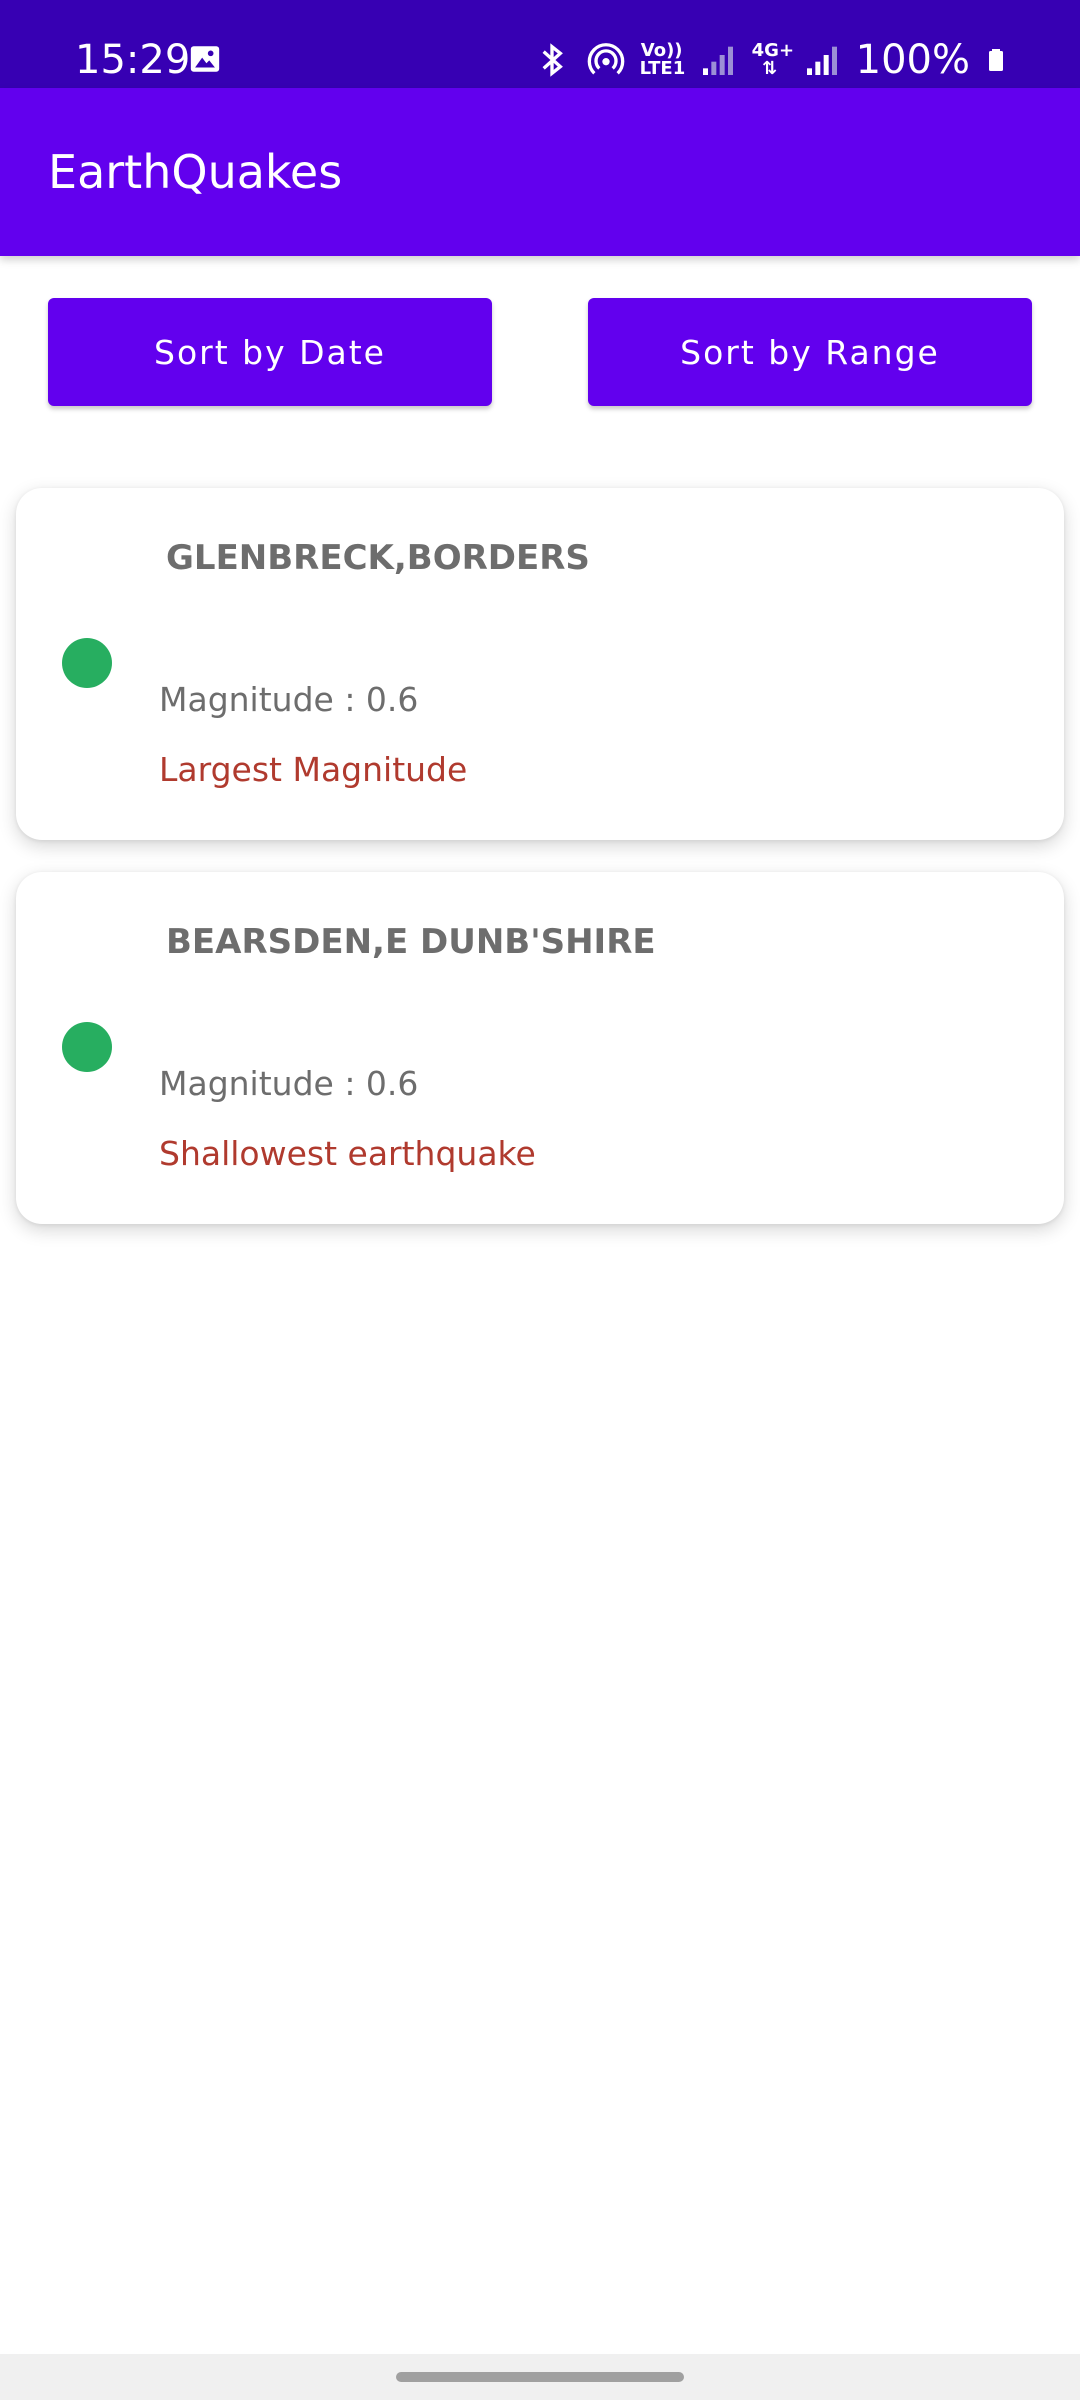  I want to click on battery-icon, so click(996, 60).